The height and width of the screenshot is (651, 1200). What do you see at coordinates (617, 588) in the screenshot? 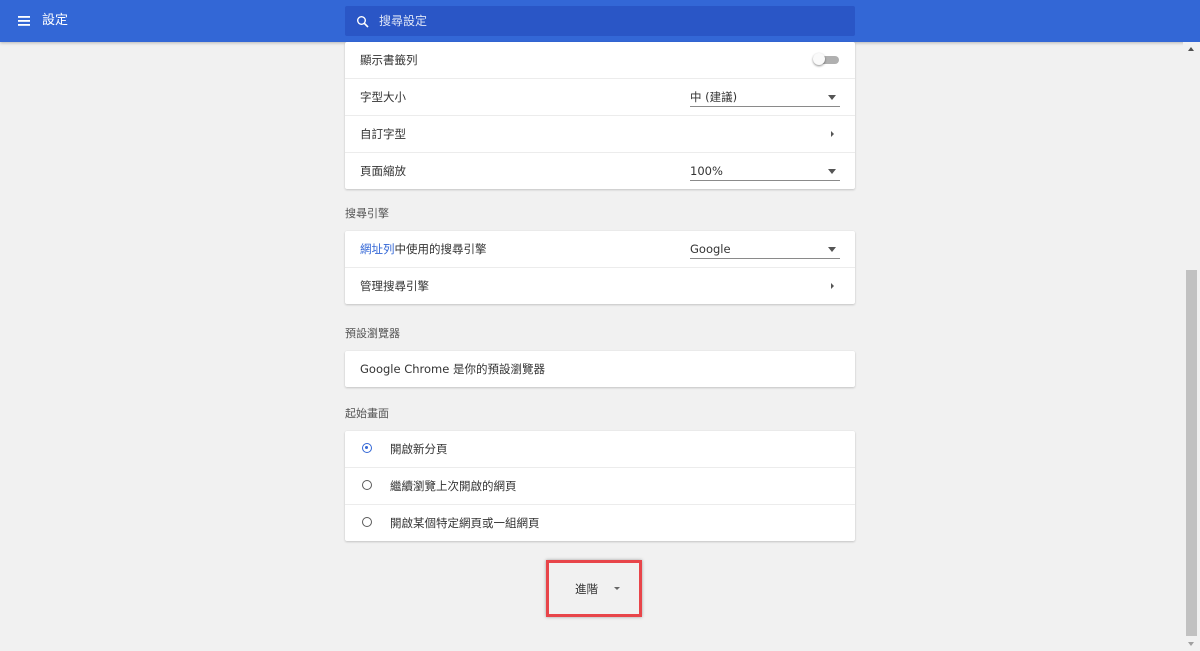
I see `chevron-down-icon` at bounding box center [617, 588].